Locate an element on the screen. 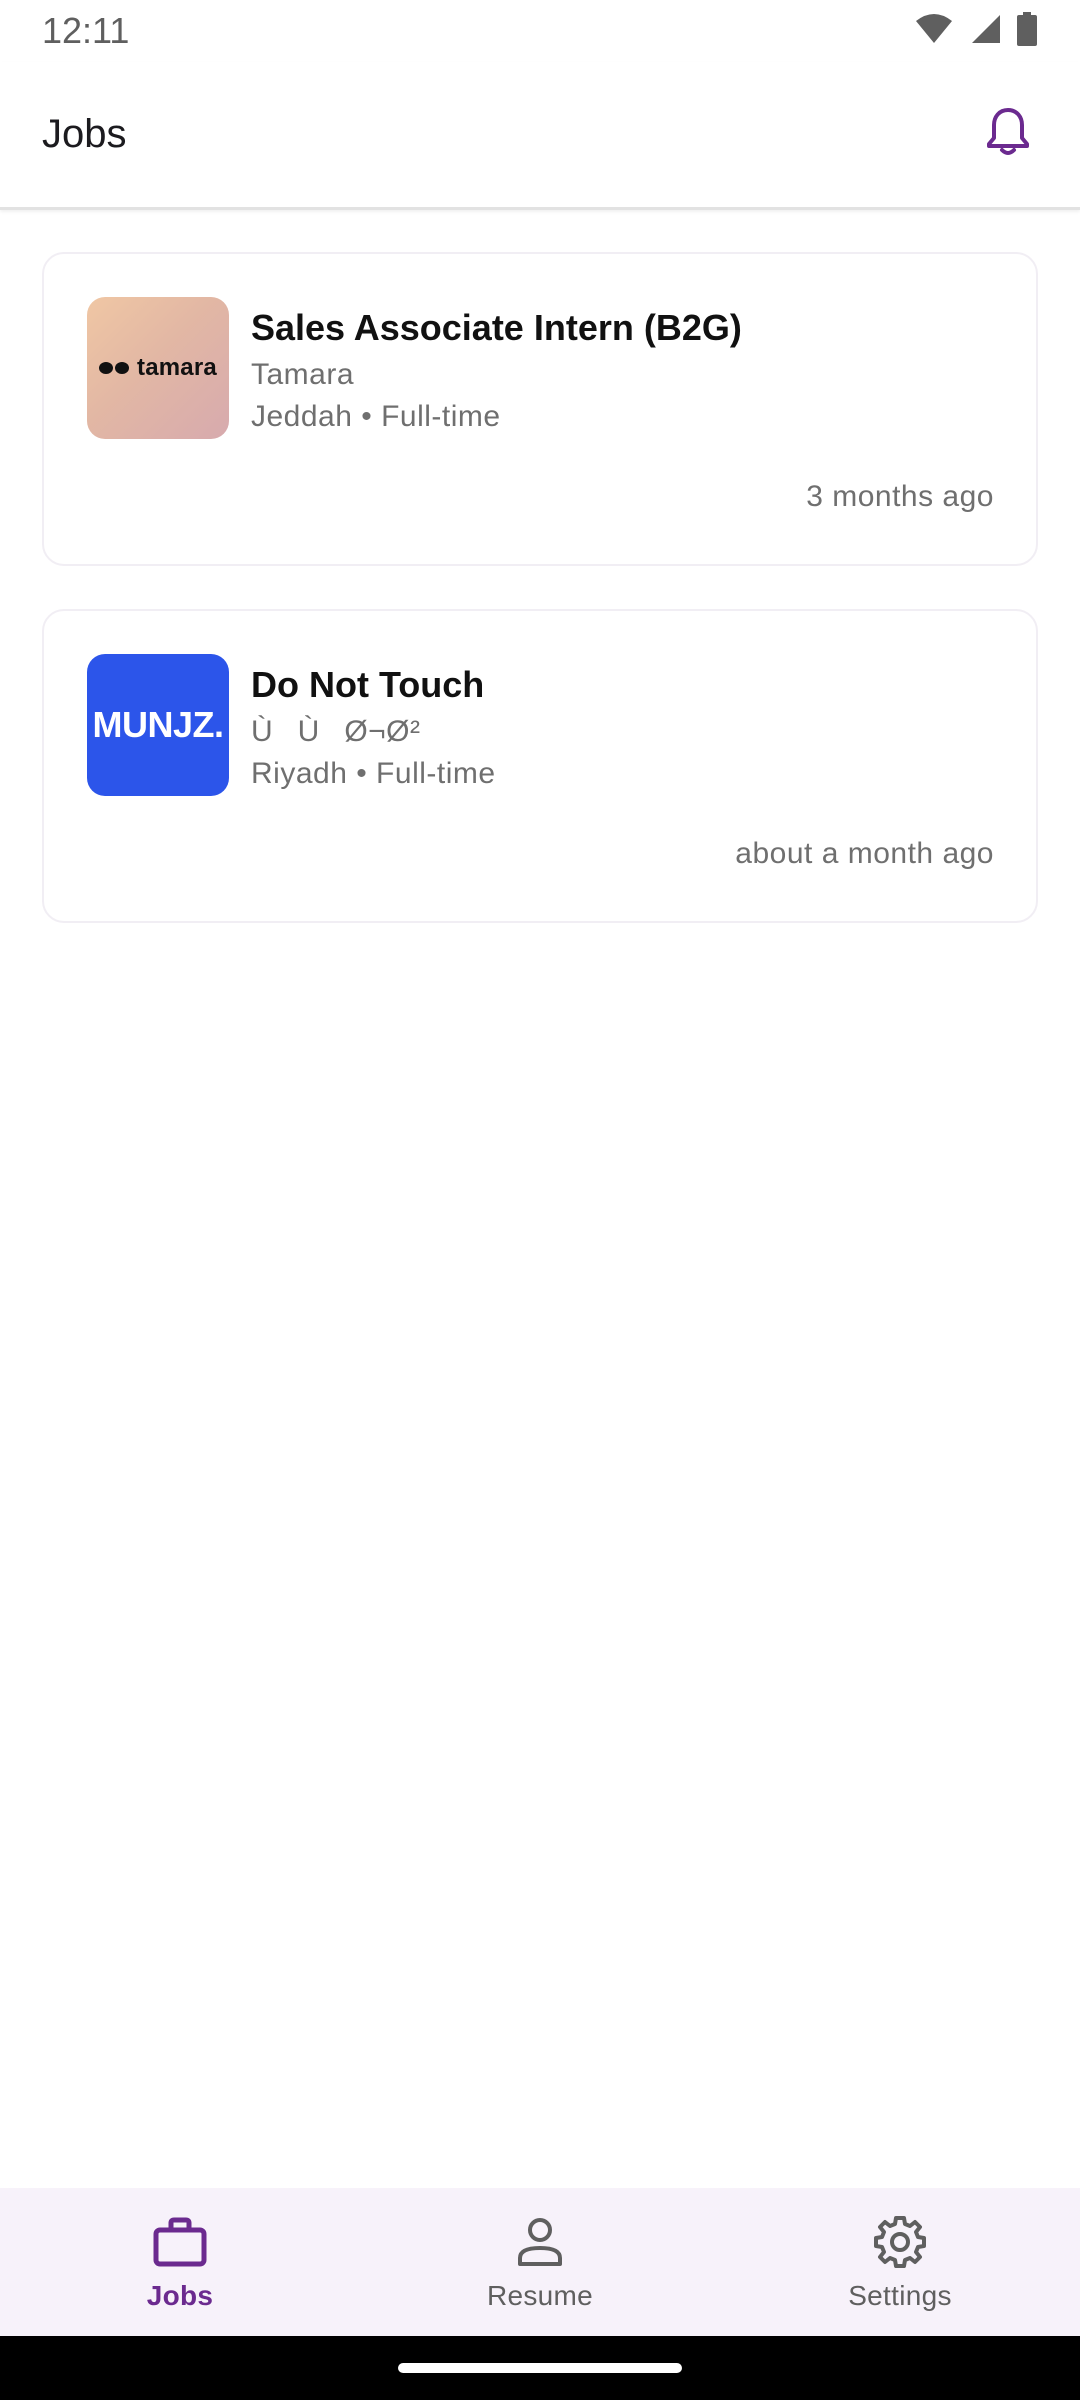 The height and width of the screenshot is (2400, 1080). notifications-button is located at coordinates (1008, 135).